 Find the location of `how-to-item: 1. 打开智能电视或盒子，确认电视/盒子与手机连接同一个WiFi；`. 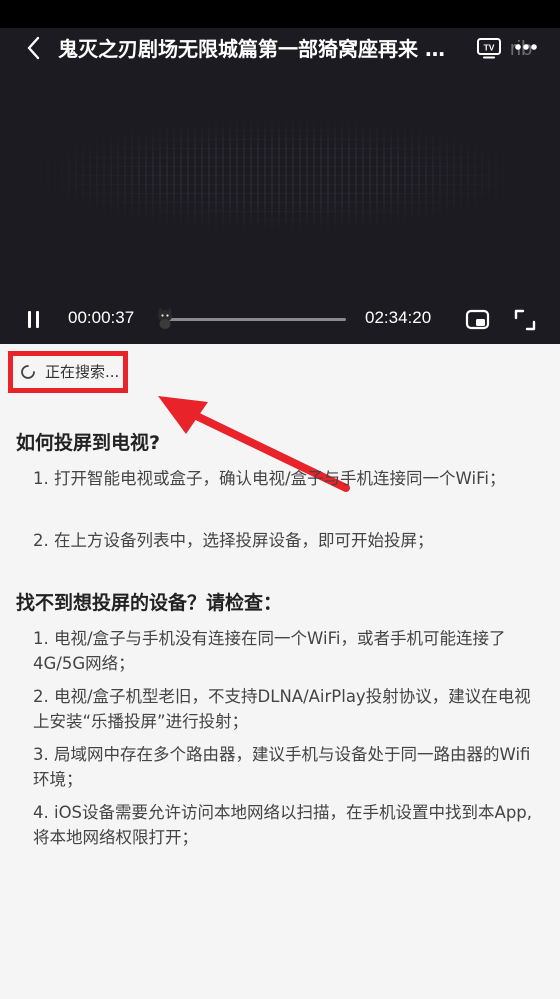

how-to-item: 1. 打开智能电视或盒子，确认电视/盒子与手机连接同一个WiFi； is located at coordinates (269, 478).